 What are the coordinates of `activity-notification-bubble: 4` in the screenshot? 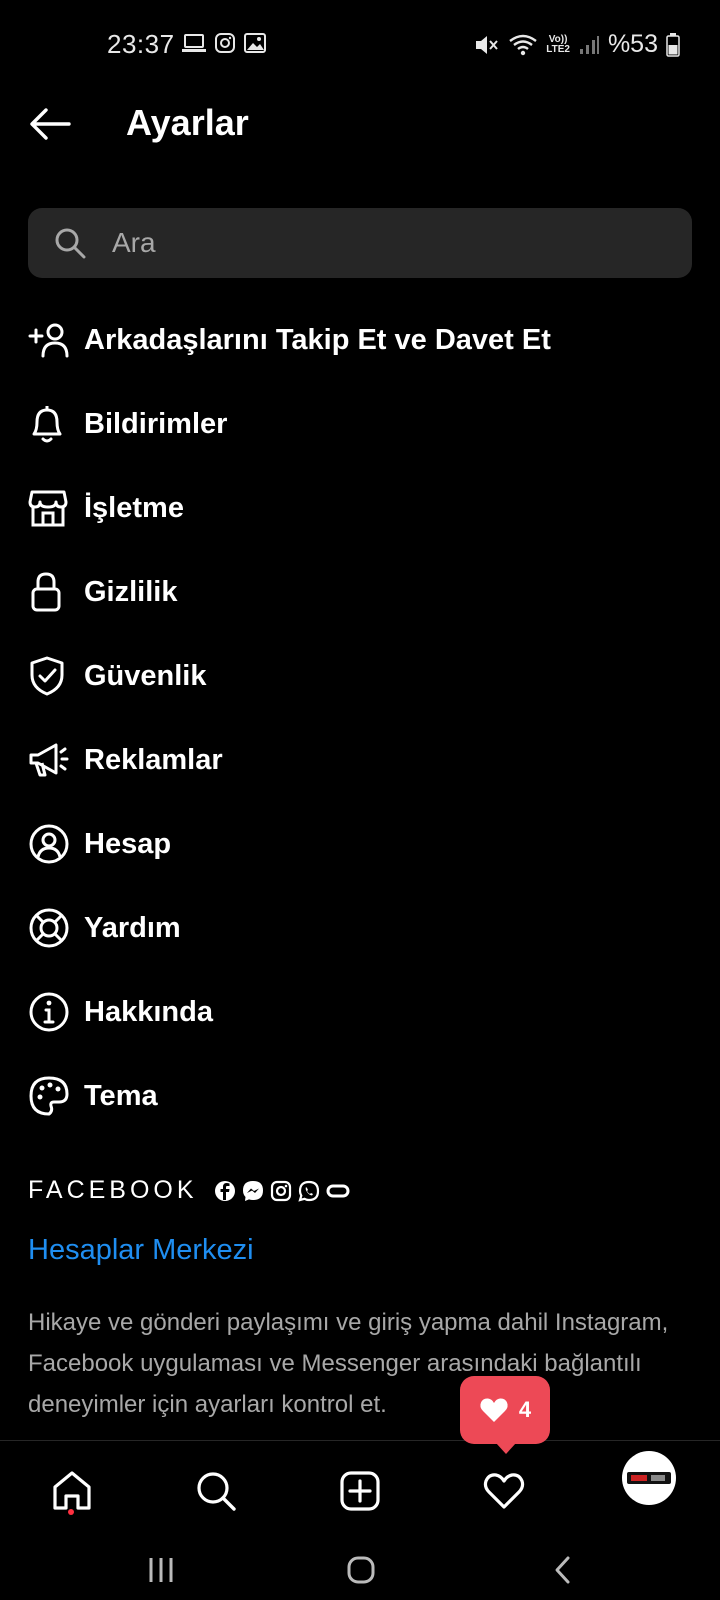 It's located at (505, 1415).